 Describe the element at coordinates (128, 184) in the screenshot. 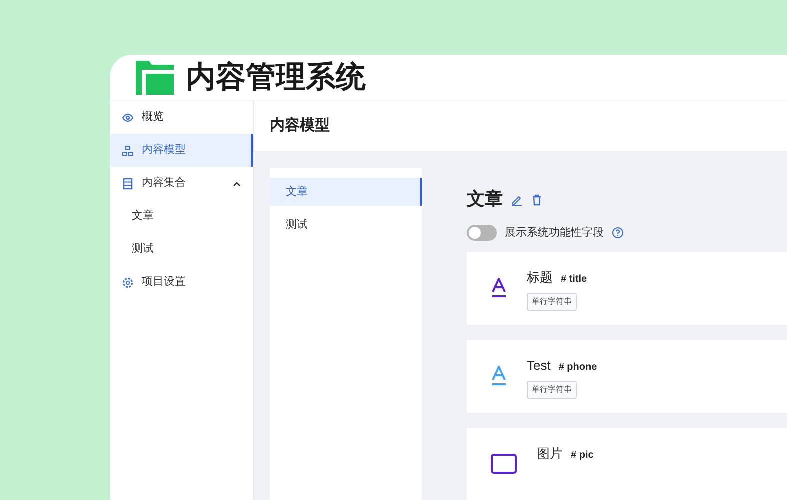

I see `list-icon` at that location.